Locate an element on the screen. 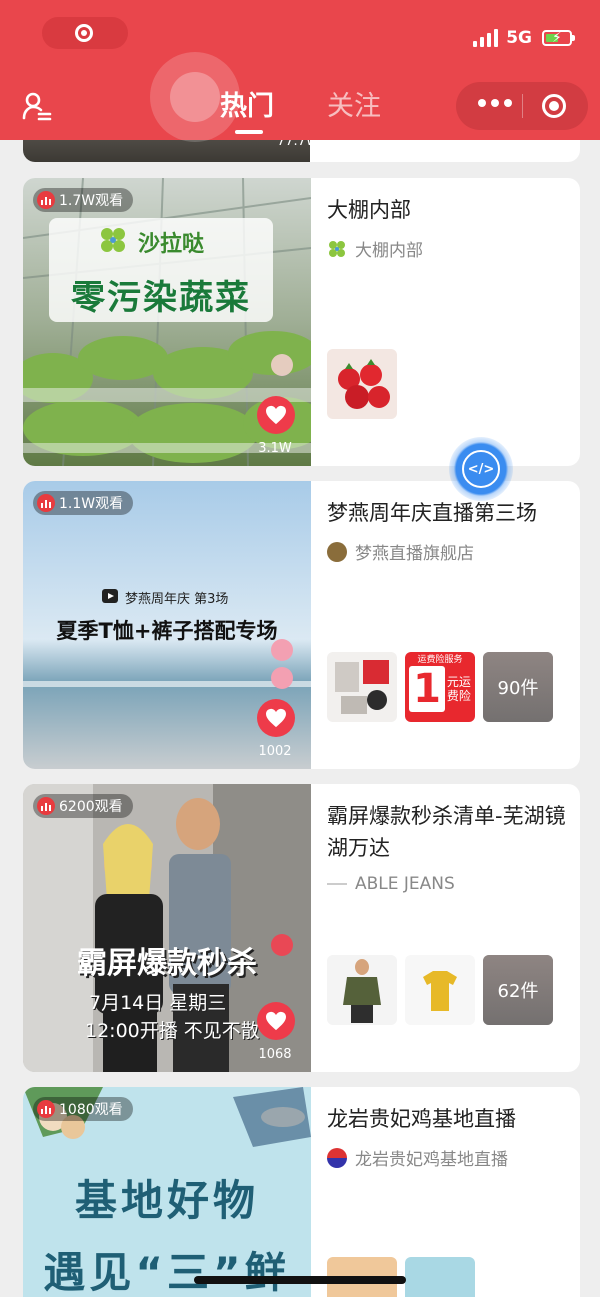 This screenshot has height=1297, width=600. view-count: 1.1W观看 is located at coordinates (91, 504).